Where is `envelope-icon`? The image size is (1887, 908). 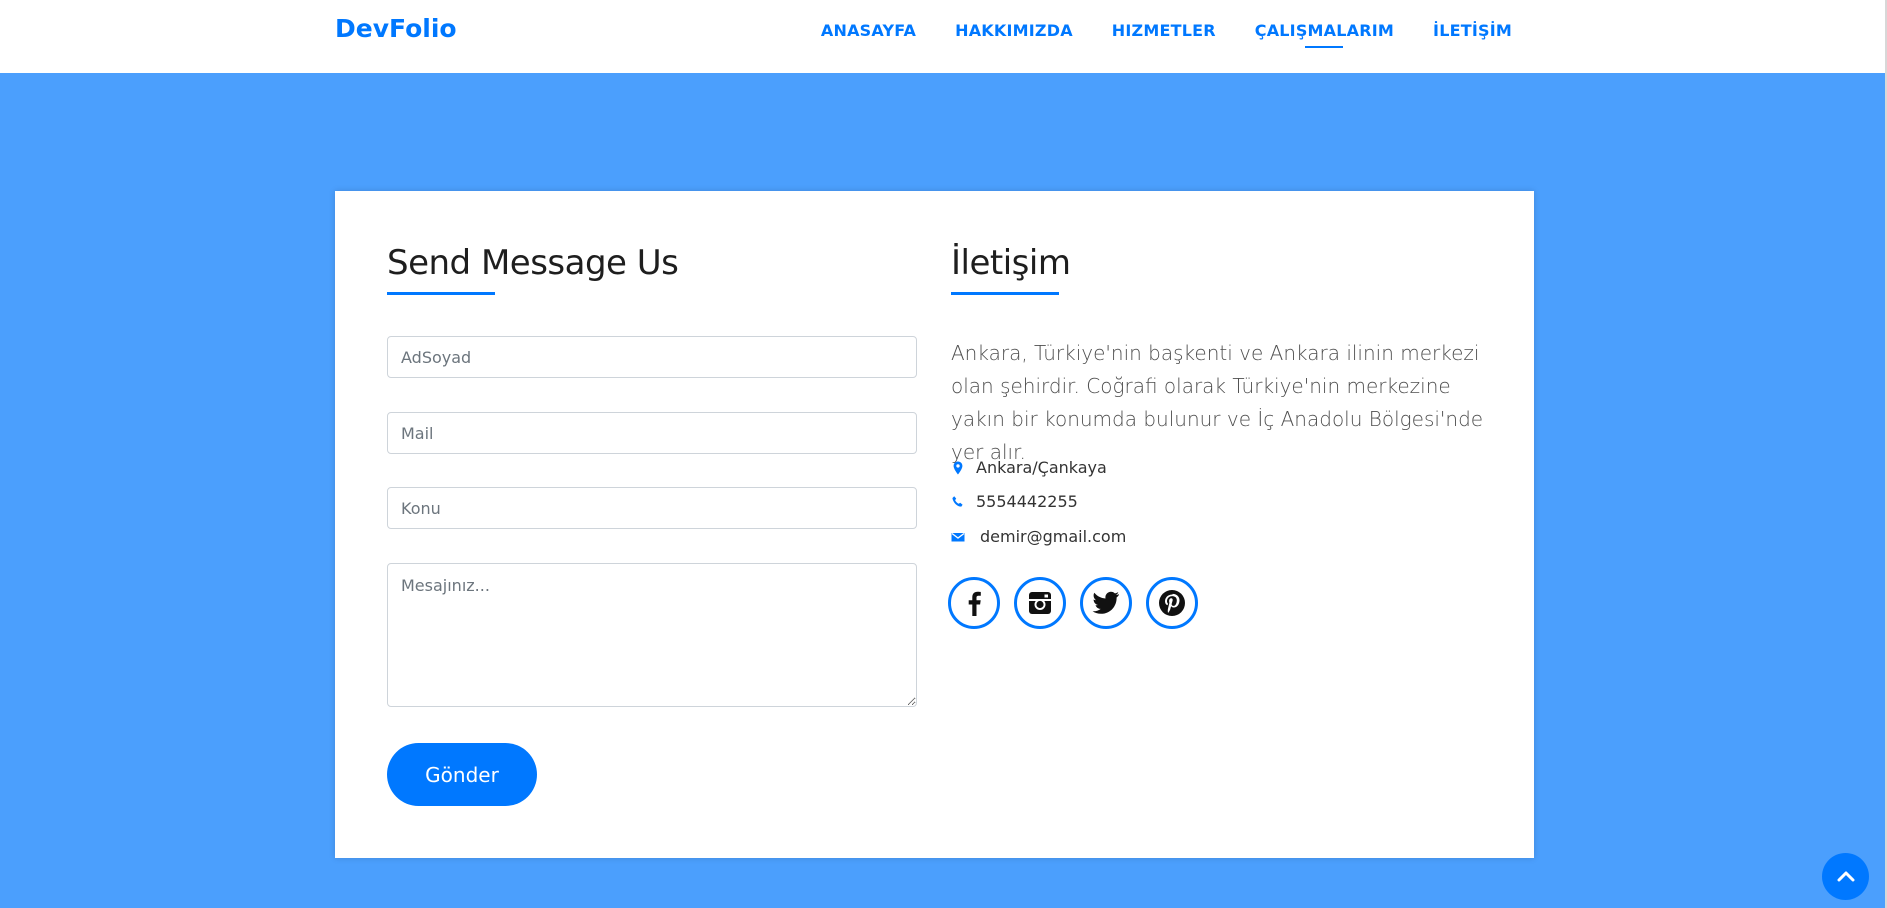
envelope-icon is located at coordinates (958, 537).